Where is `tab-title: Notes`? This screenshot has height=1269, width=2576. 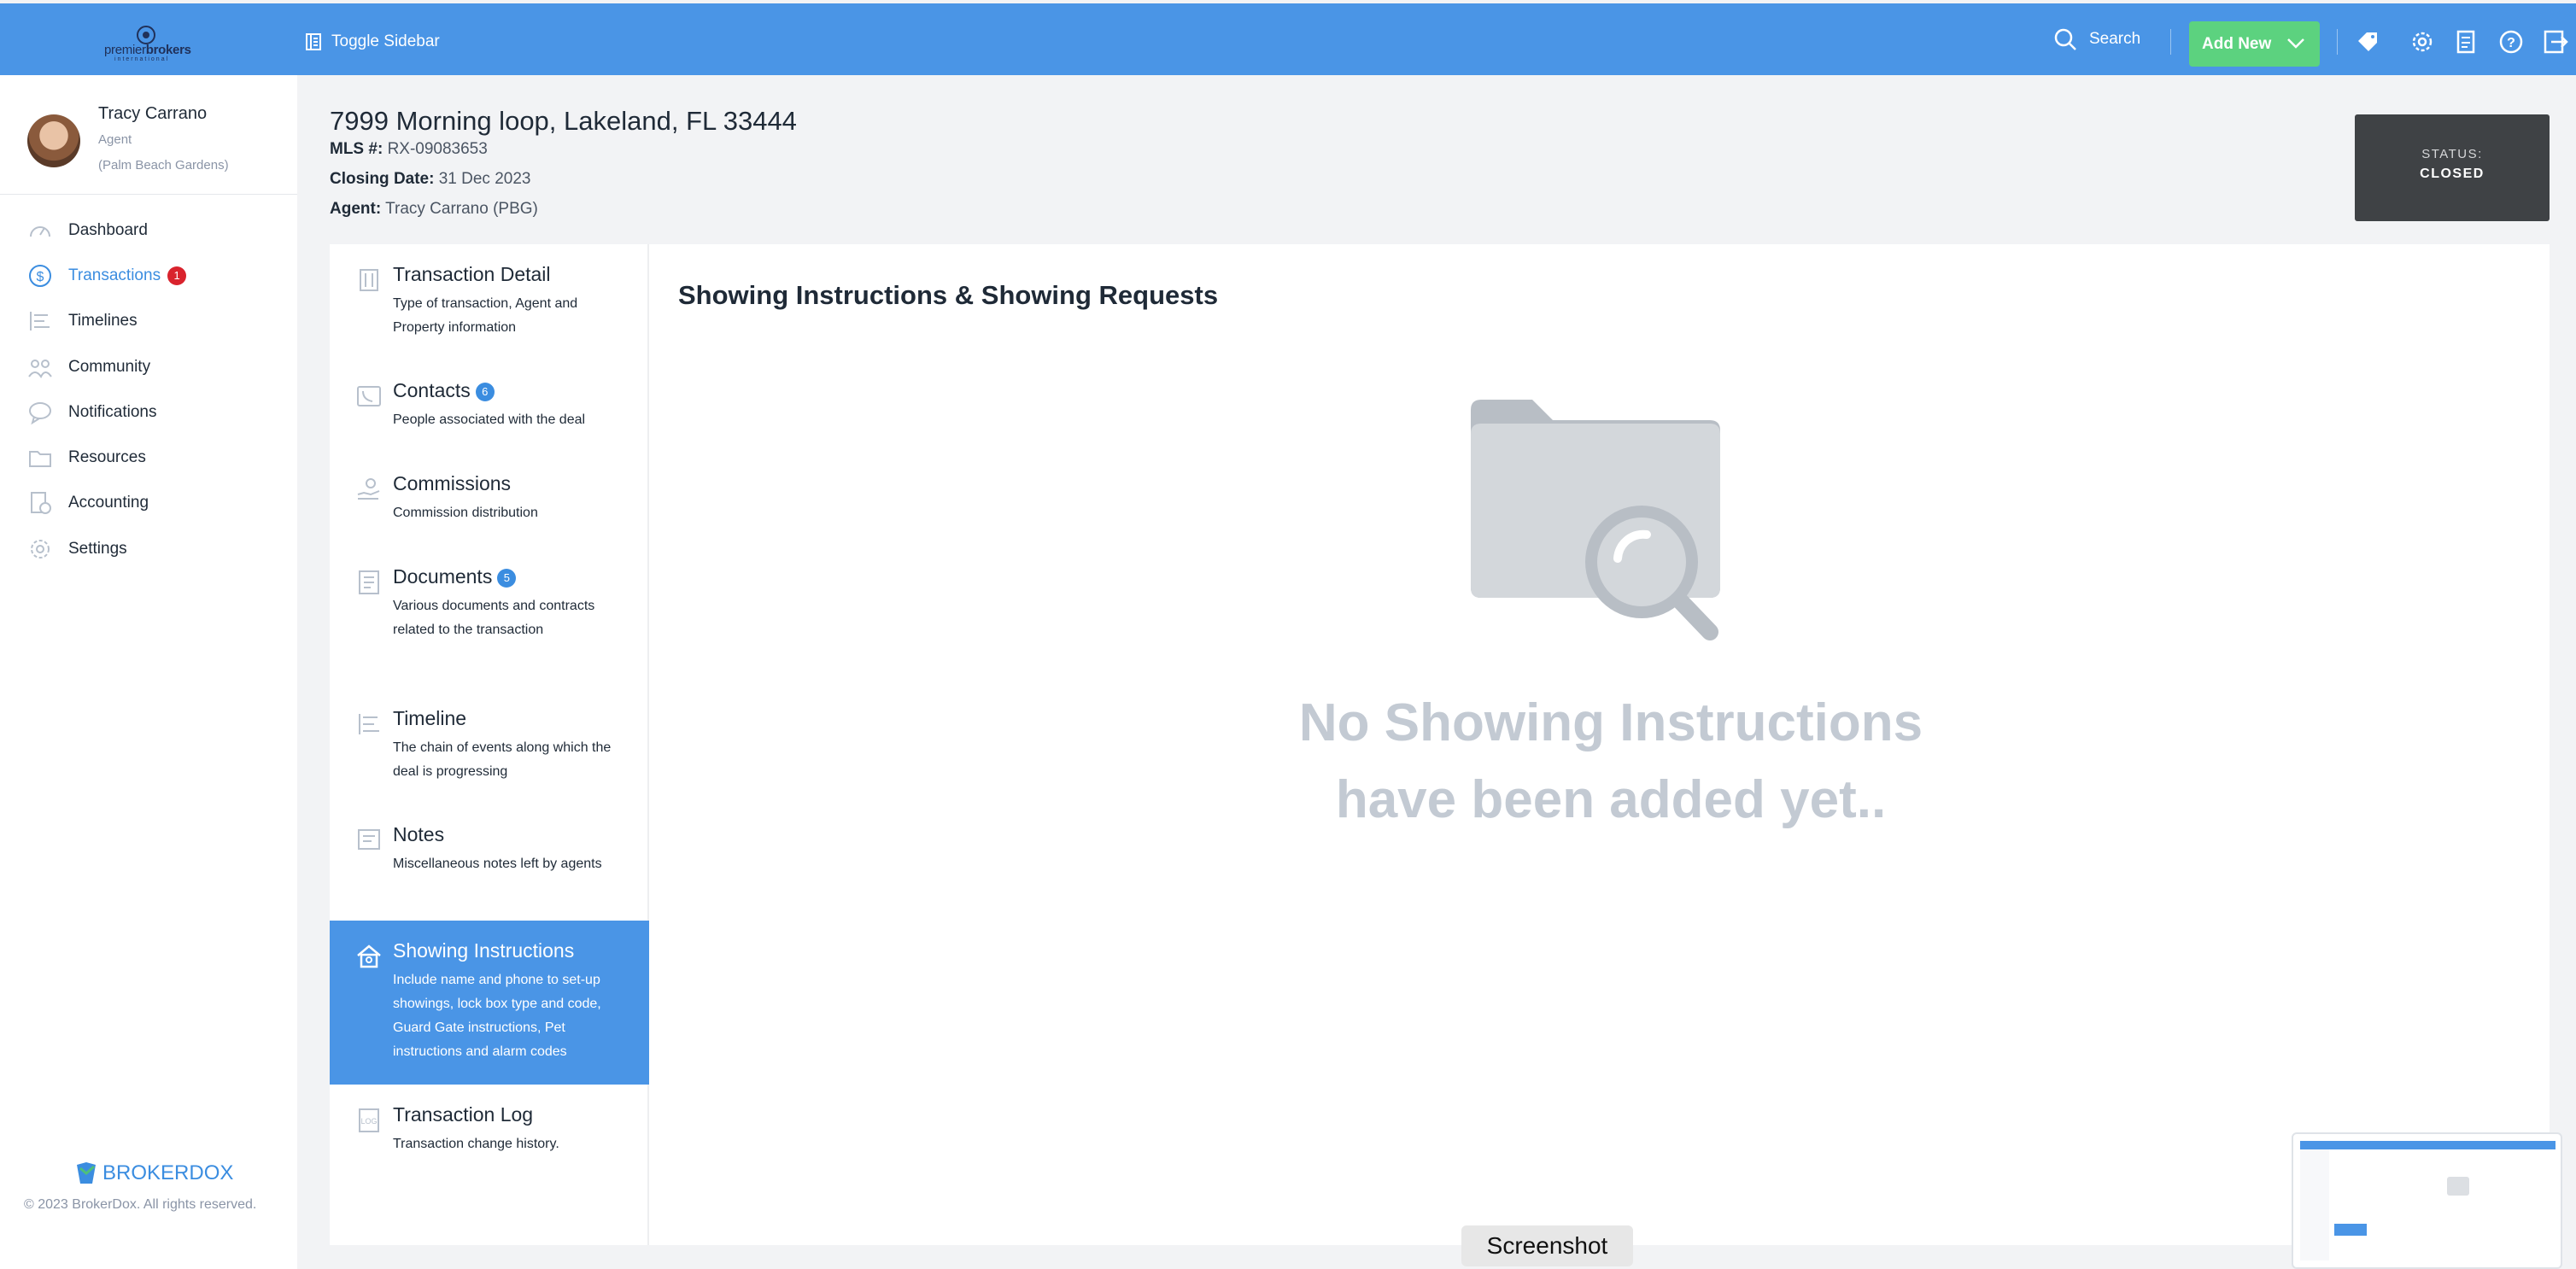 tab-title: Notes is located at coordinates (419, 834).